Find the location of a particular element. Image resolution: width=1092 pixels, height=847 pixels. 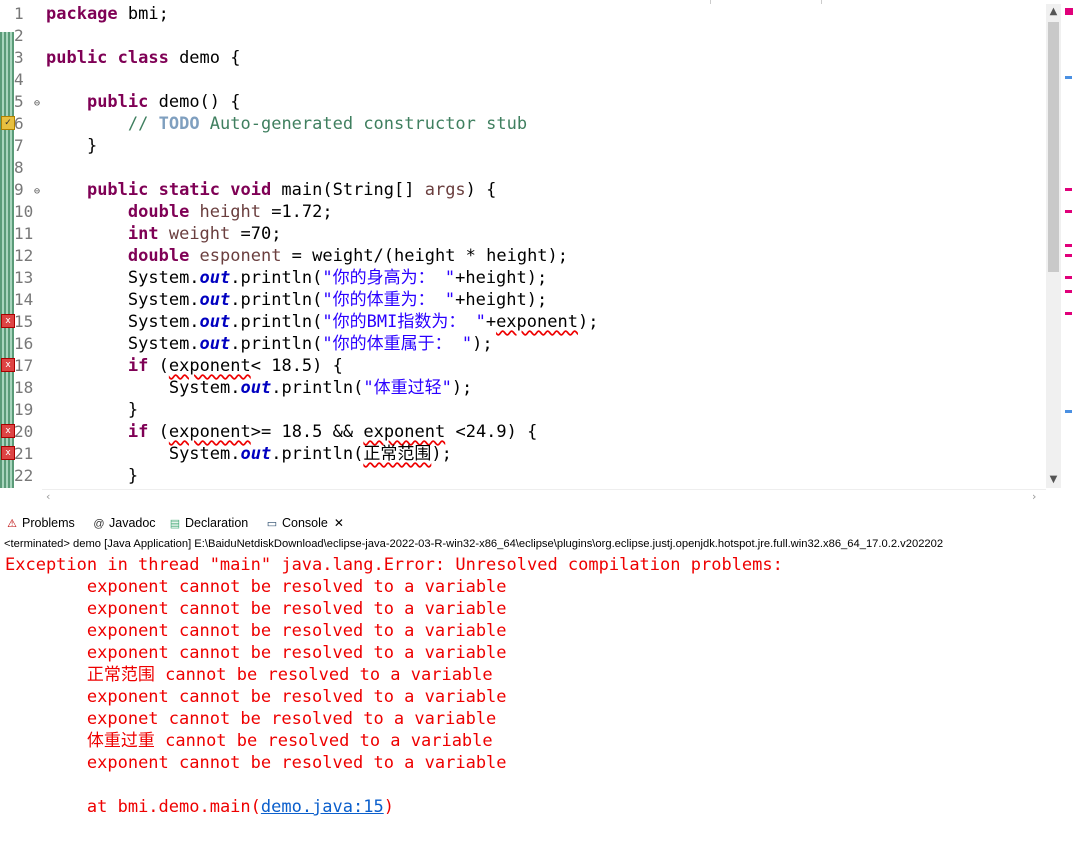

tab-javadoc: @ Javadoc is located at coordinates (123, 523).